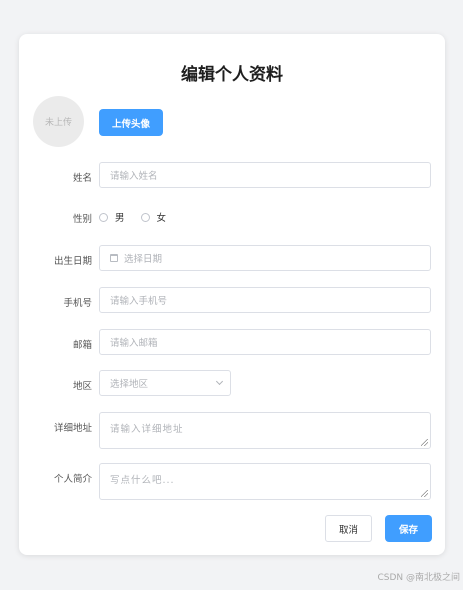 The height and width of the screenshot is (590, 463). I want to click on region-select: 选择地区, so click(165, 383).